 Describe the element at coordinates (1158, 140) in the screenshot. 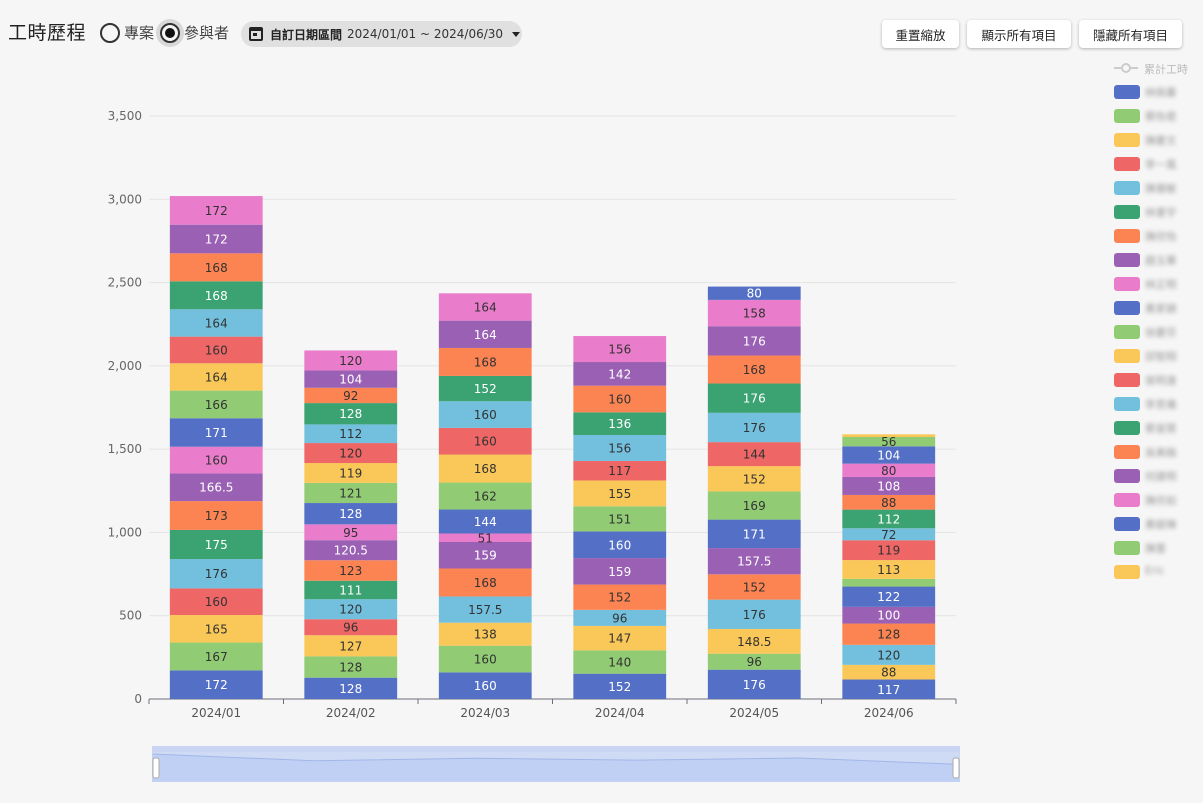

I see `legend-item: 陳慶文` at that location.